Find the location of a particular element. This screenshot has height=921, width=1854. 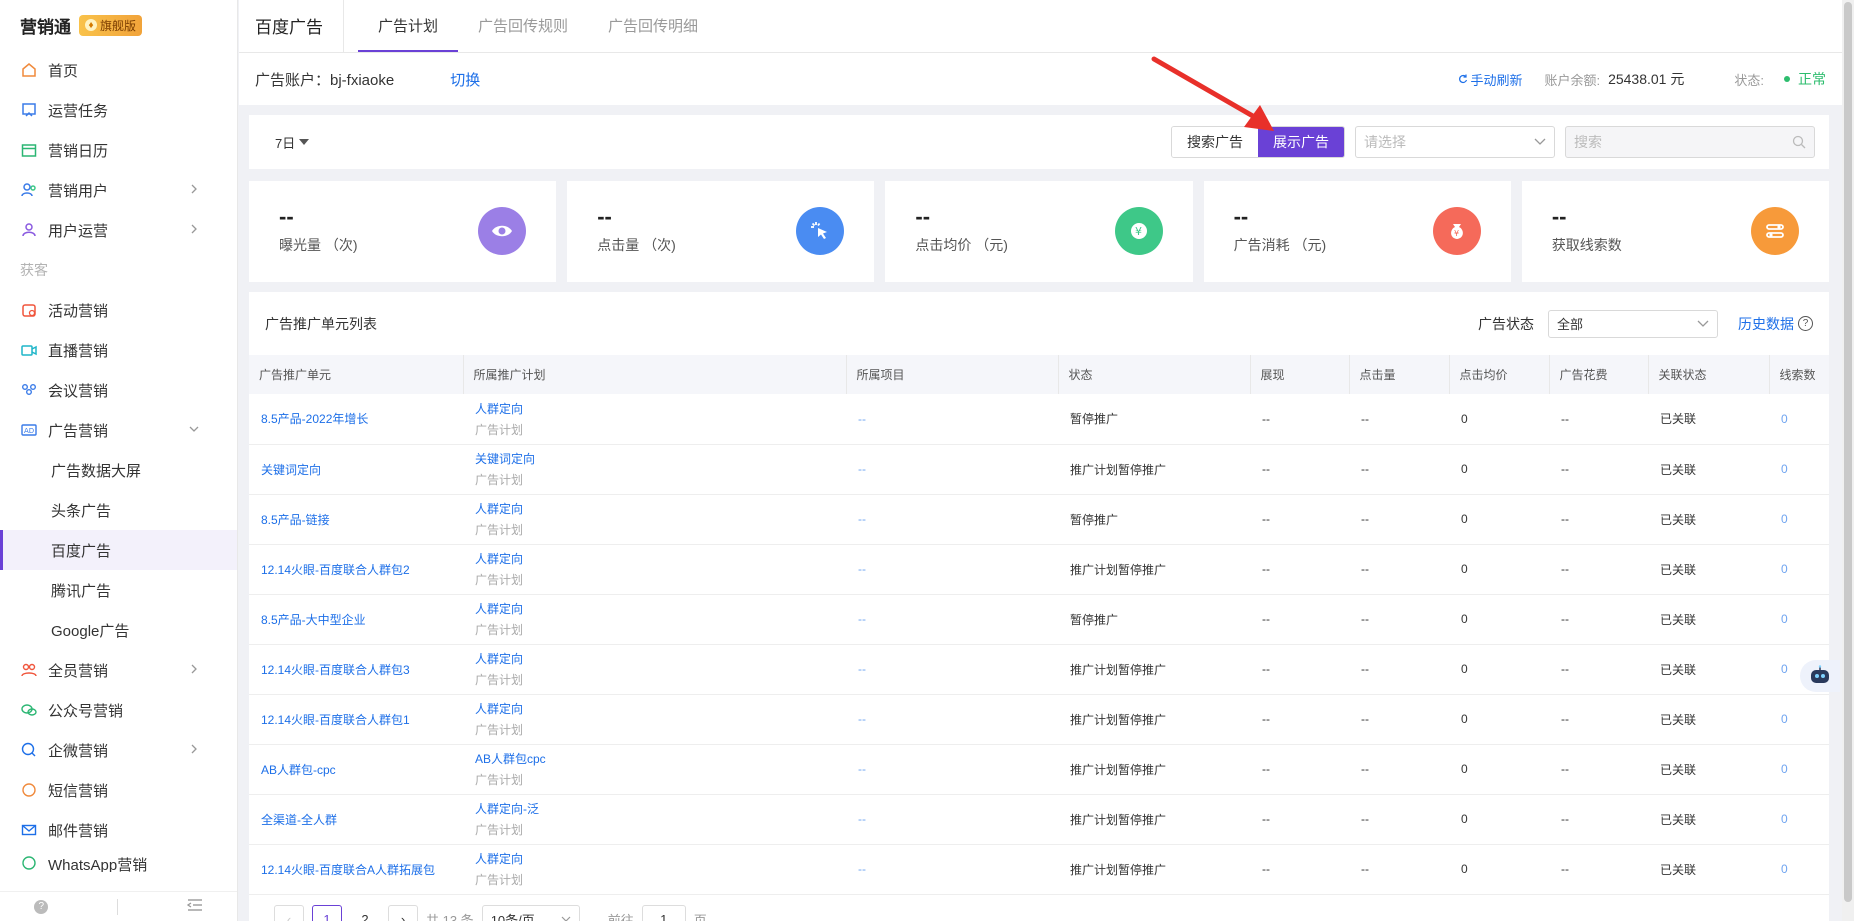

ad-unit-name-link: 12.14火眼-百度联合A人群拓展包 is located at coordinates (356, 869).